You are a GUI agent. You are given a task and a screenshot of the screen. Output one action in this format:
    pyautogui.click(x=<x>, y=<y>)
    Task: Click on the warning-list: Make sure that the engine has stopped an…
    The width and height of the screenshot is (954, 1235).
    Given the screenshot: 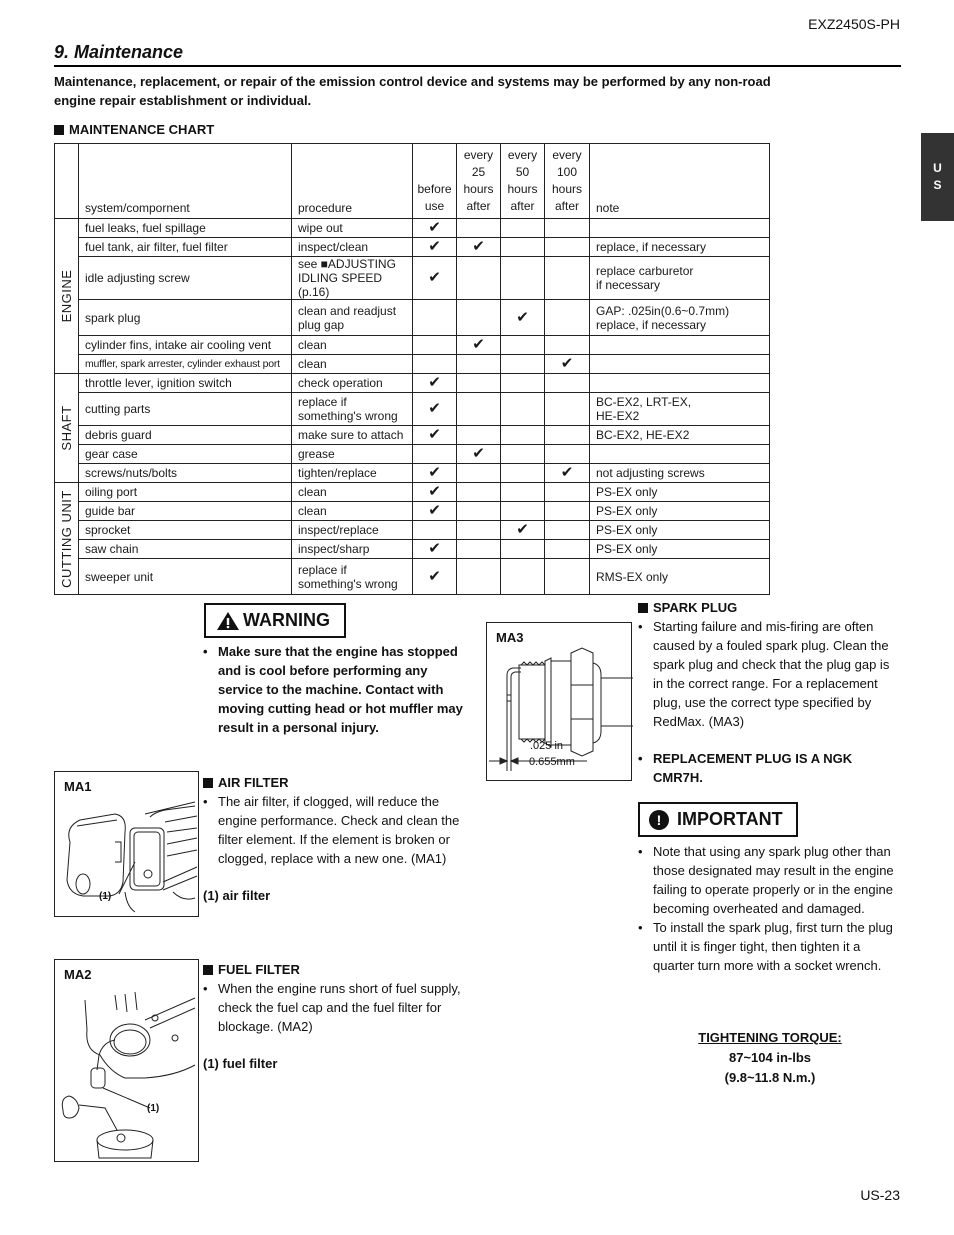 What is the action you would take?
    pyautogui.click(x=335, y=689)
    